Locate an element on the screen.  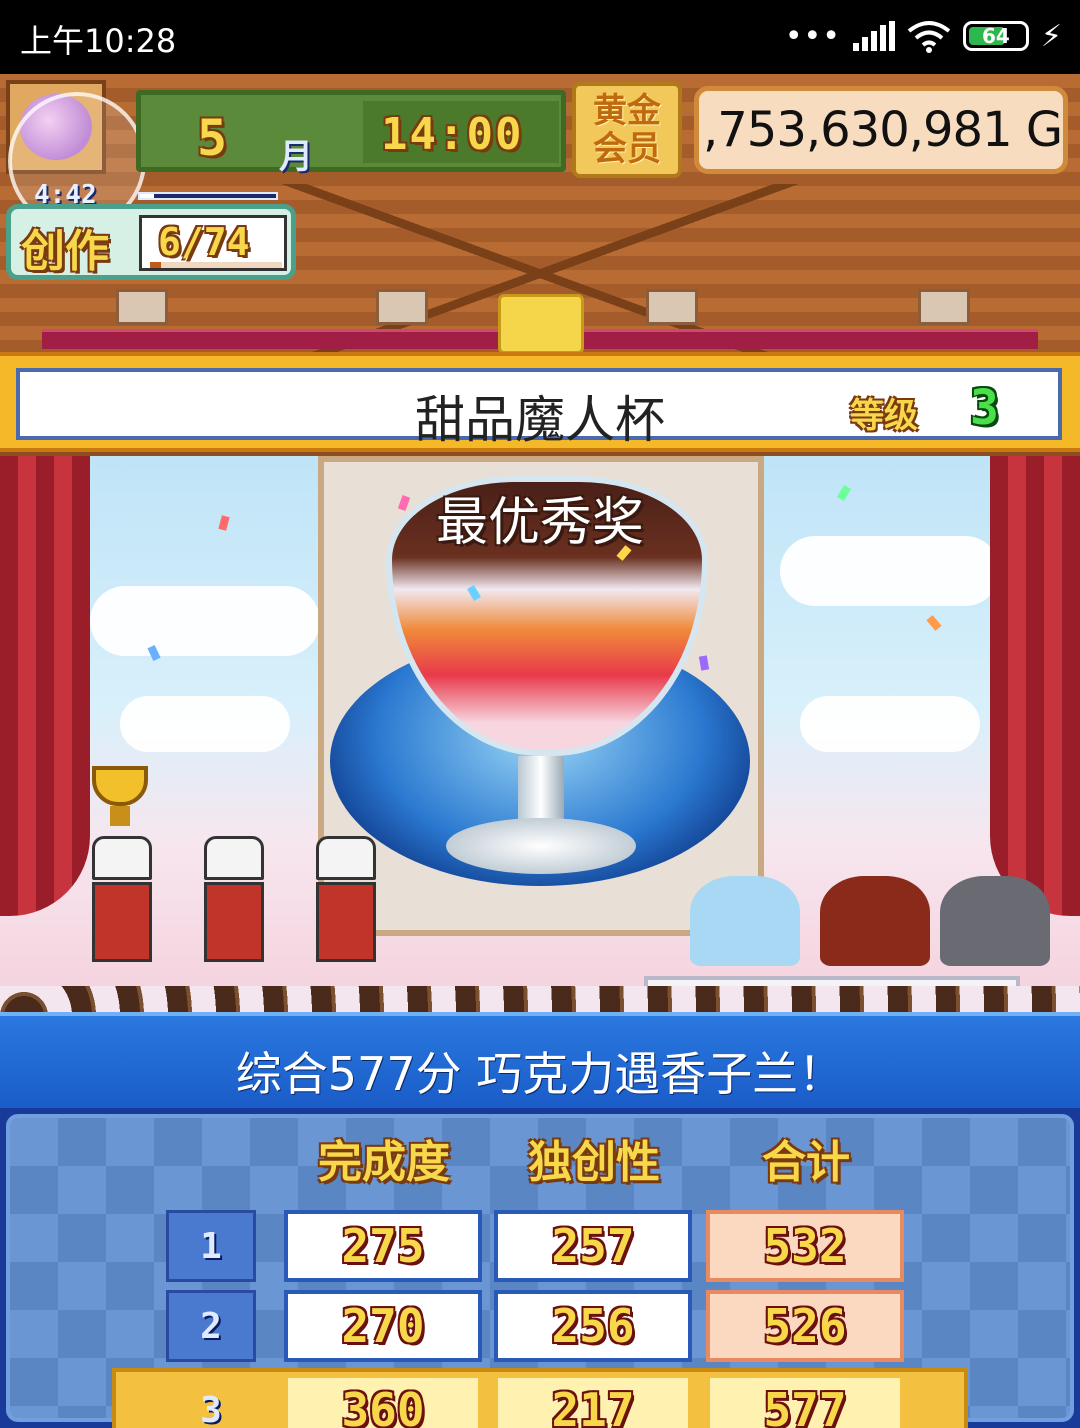
total-cell: 577 is located at coordinates (805, 1401).